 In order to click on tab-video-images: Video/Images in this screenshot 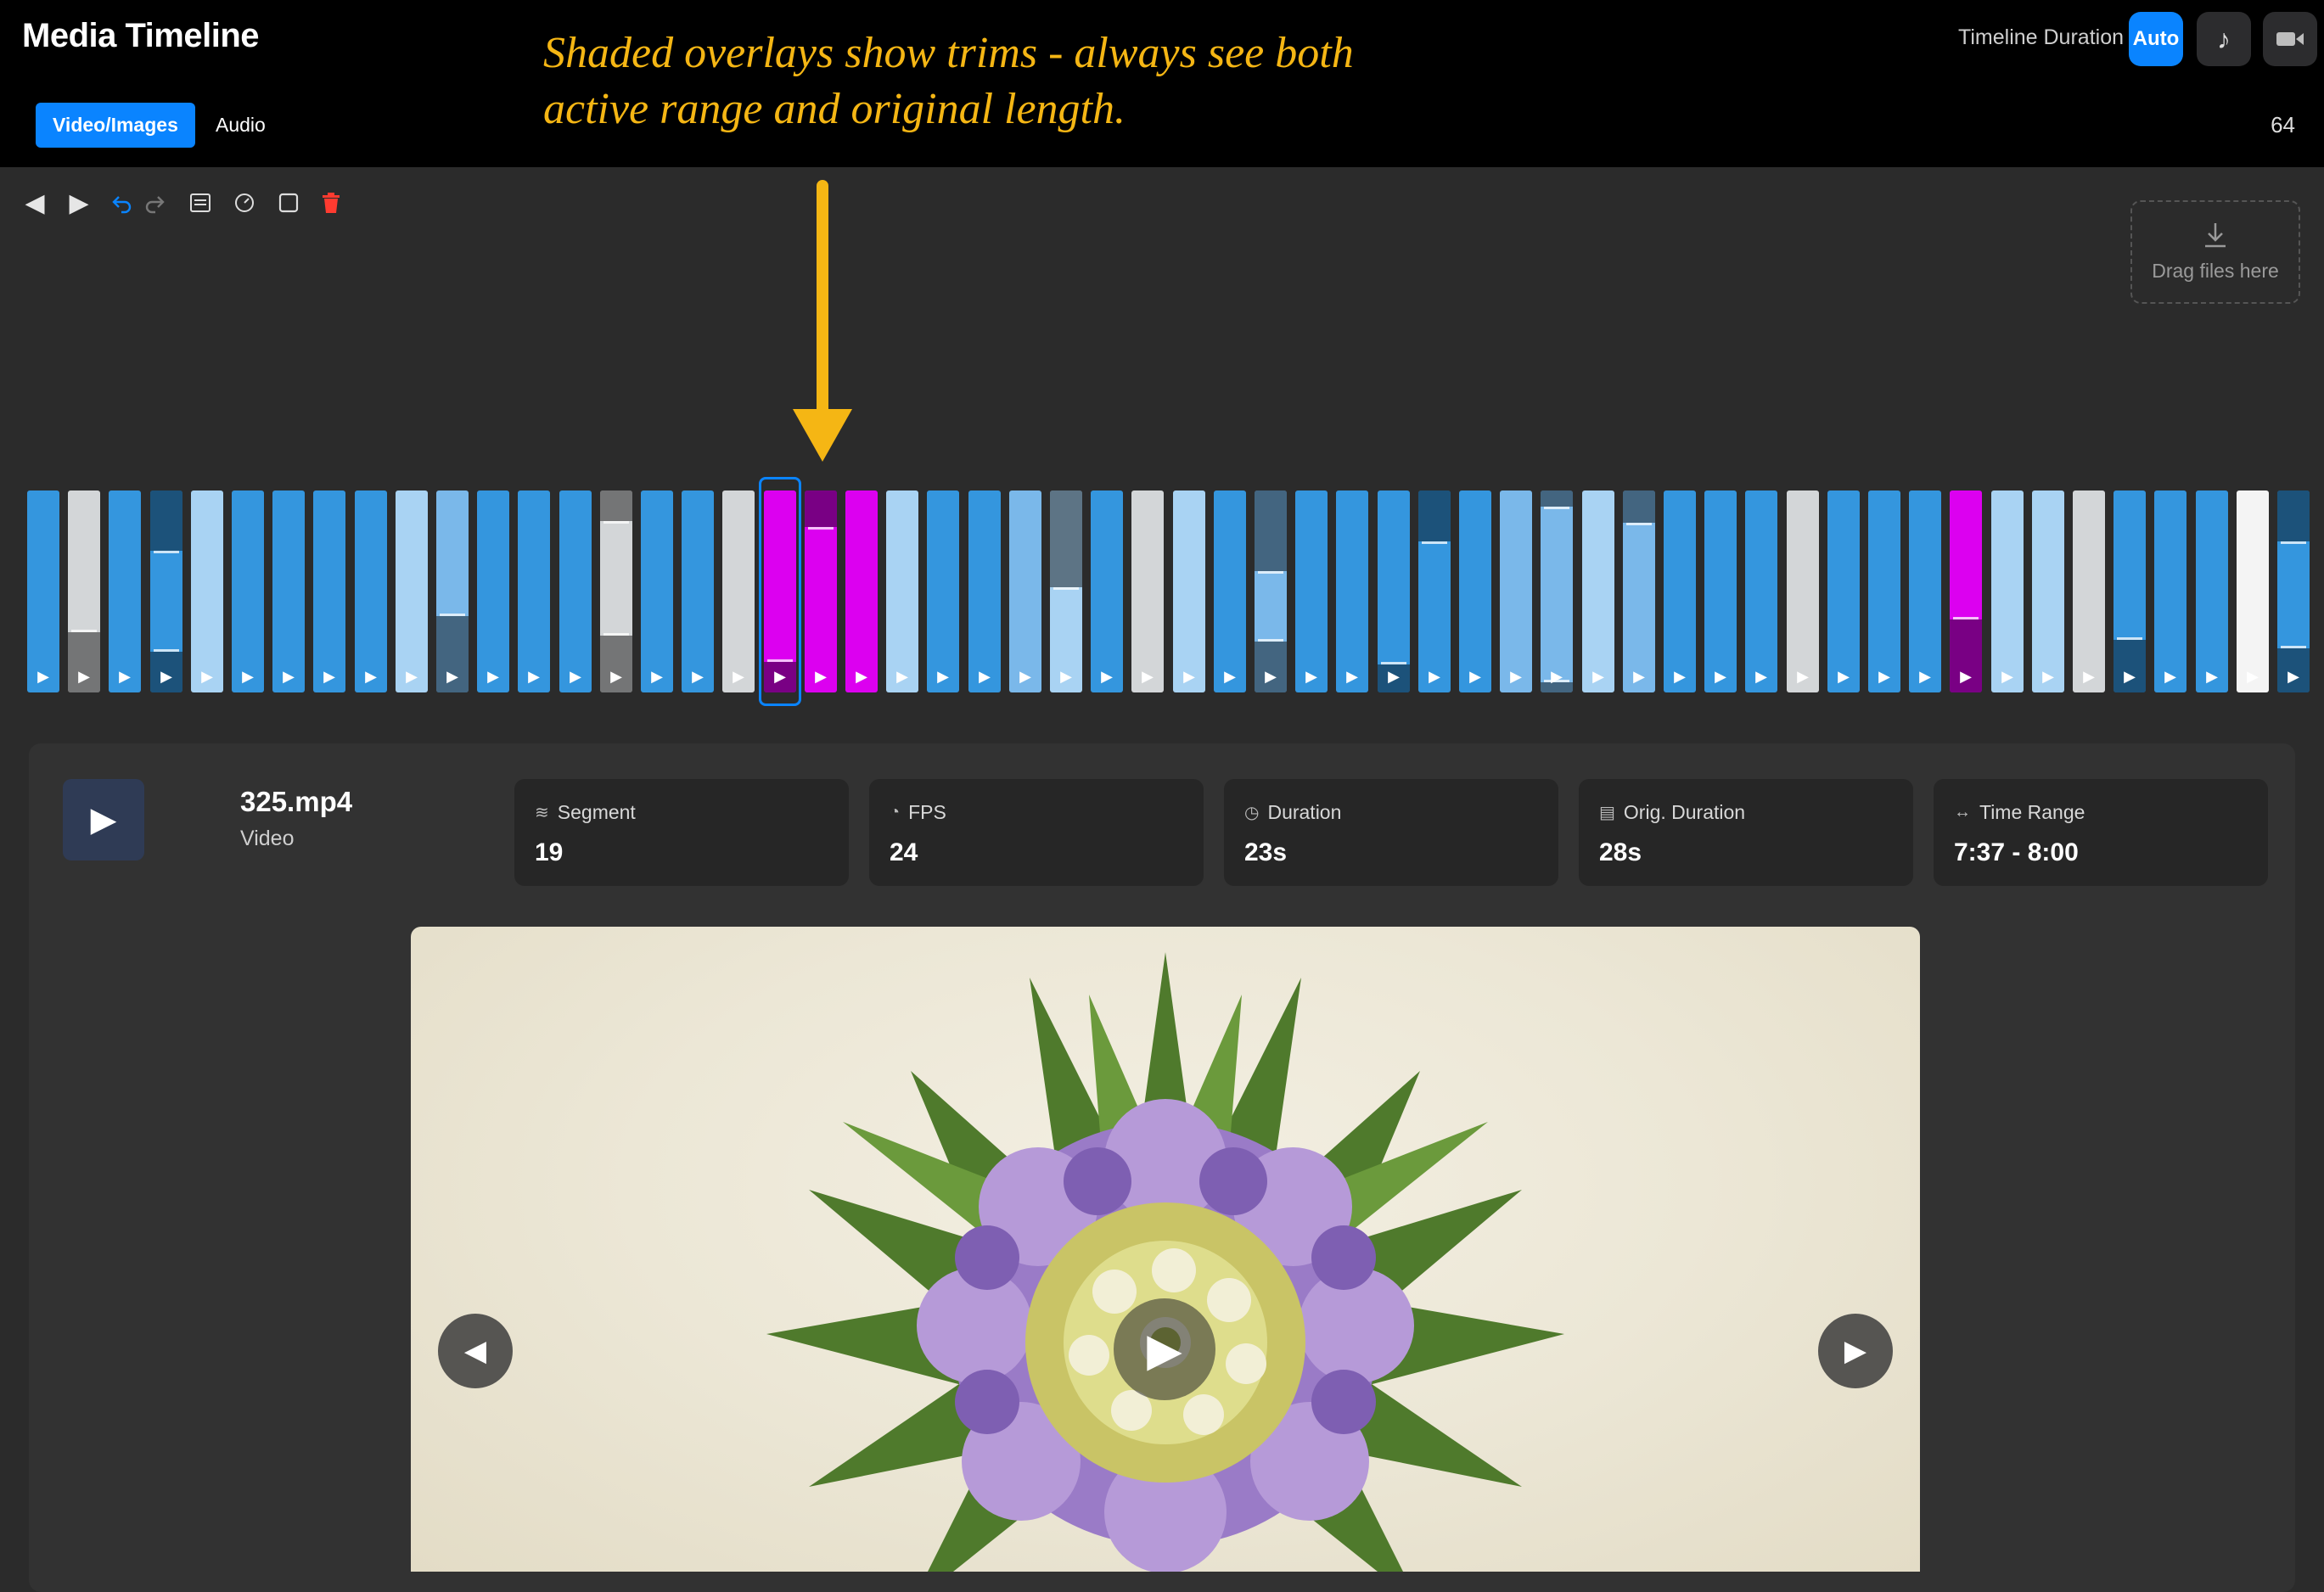, I will do `click(115, 125)`.